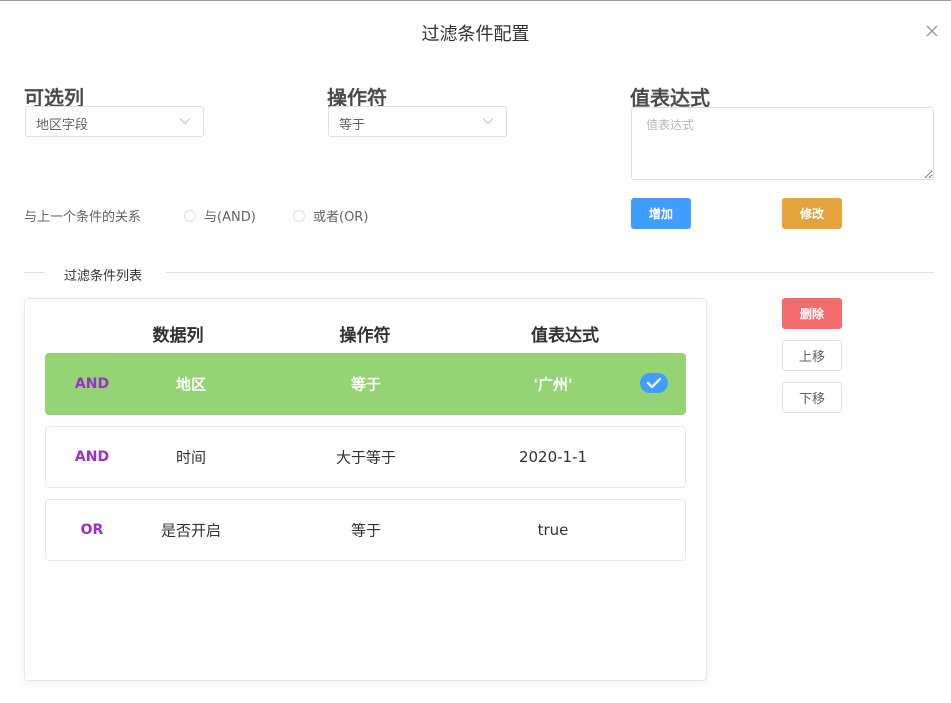  Describe the element at coordinates (34, 272) in the screenshot. I see `divider-line-left` at that location.